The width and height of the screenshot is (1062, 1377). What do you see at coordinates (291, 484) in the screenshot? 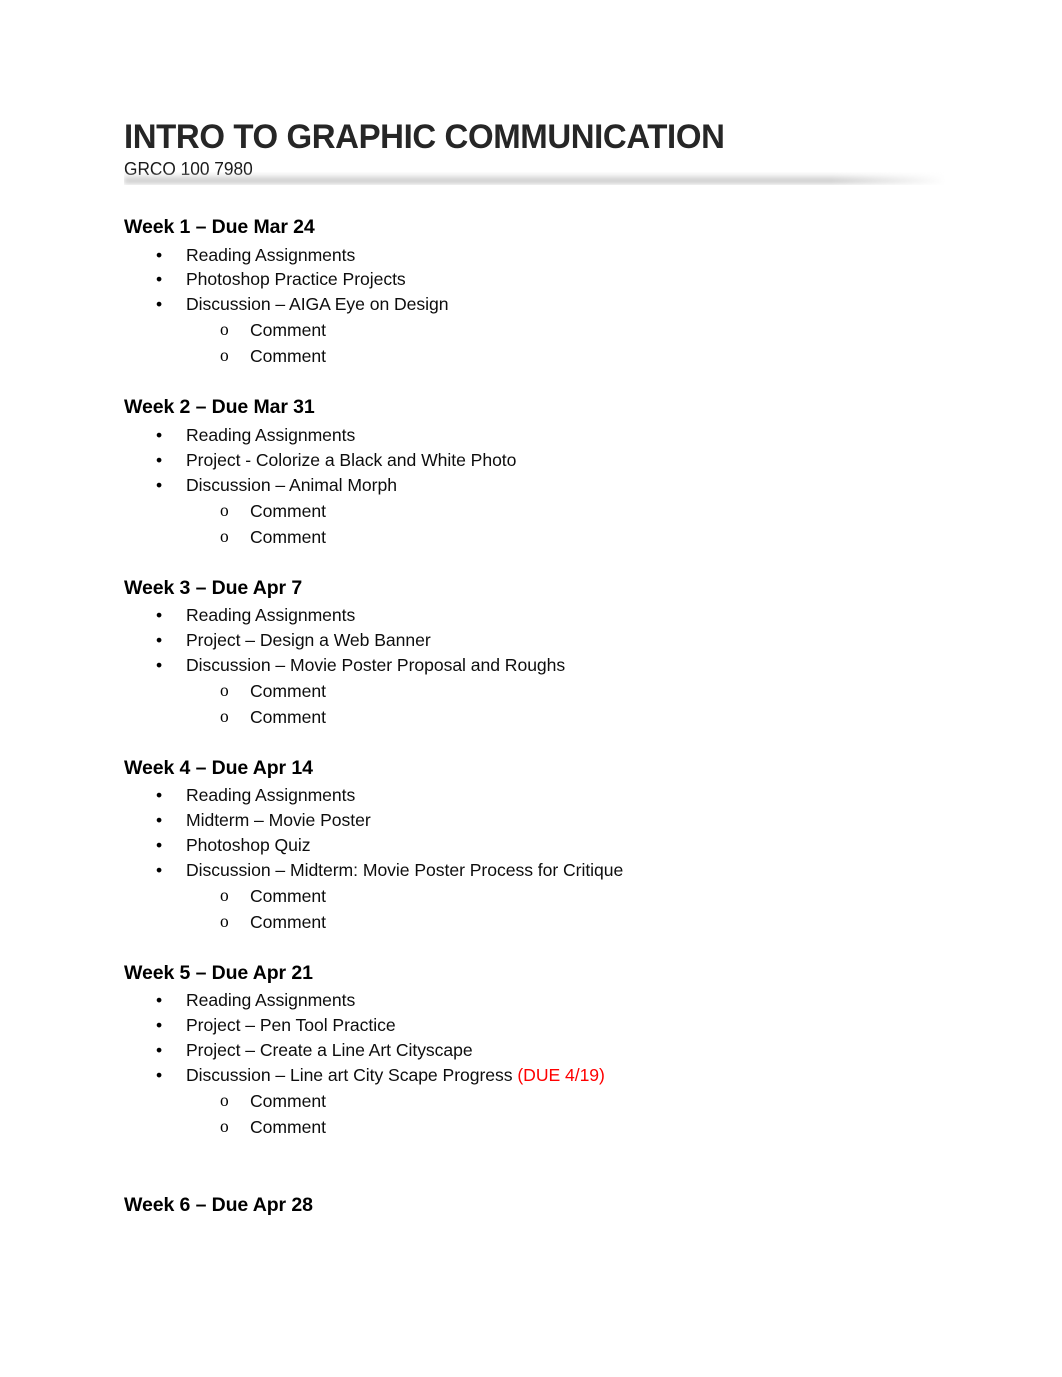
I see `list-item-label: Discussion – Animal Morph` at bounding box center [291, 484].